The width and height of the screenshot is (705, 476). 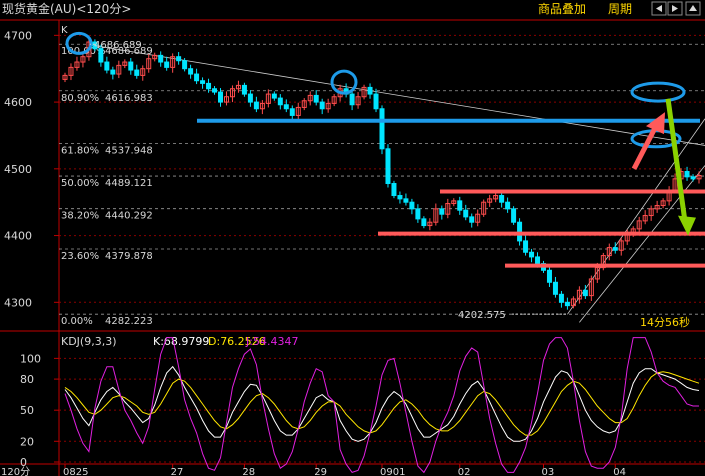 What do you see at coordinates (80, 98) in the screenshot?
I see `fib-level-label: 80.90%` at bounding box center [80, 98].